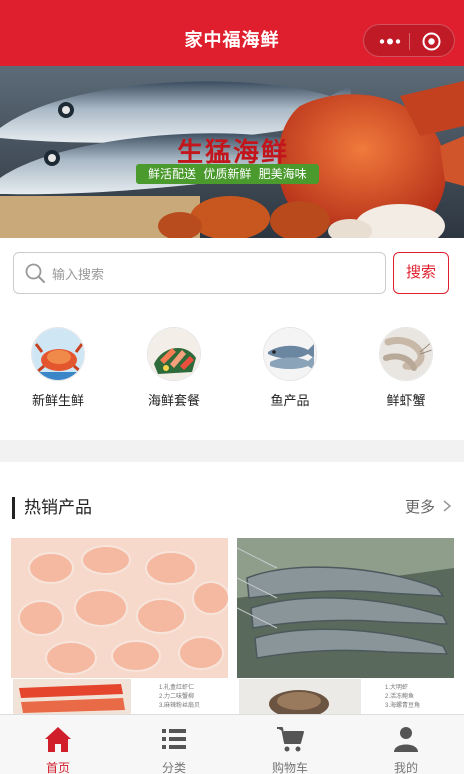 The image size is (464, 774). Describe the element at coordinates (406, 739) in the screenshot. I see `user-icon` at that location.